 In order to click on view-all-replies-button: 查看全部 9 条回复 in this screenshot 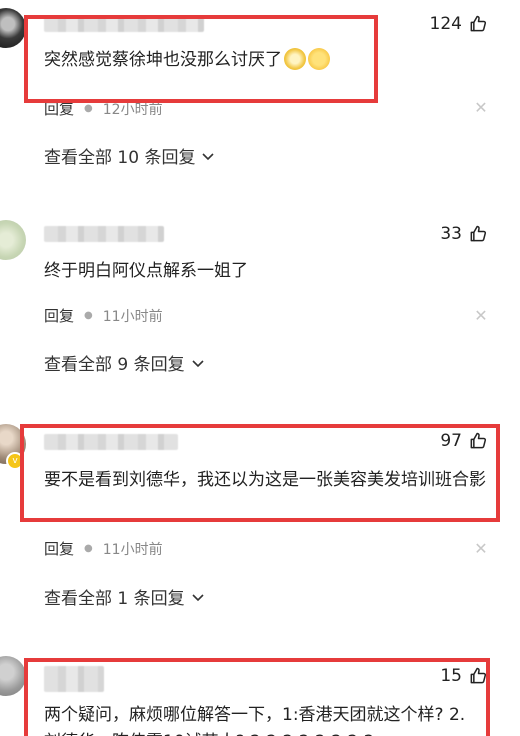, I will do `click(124, 362)`.